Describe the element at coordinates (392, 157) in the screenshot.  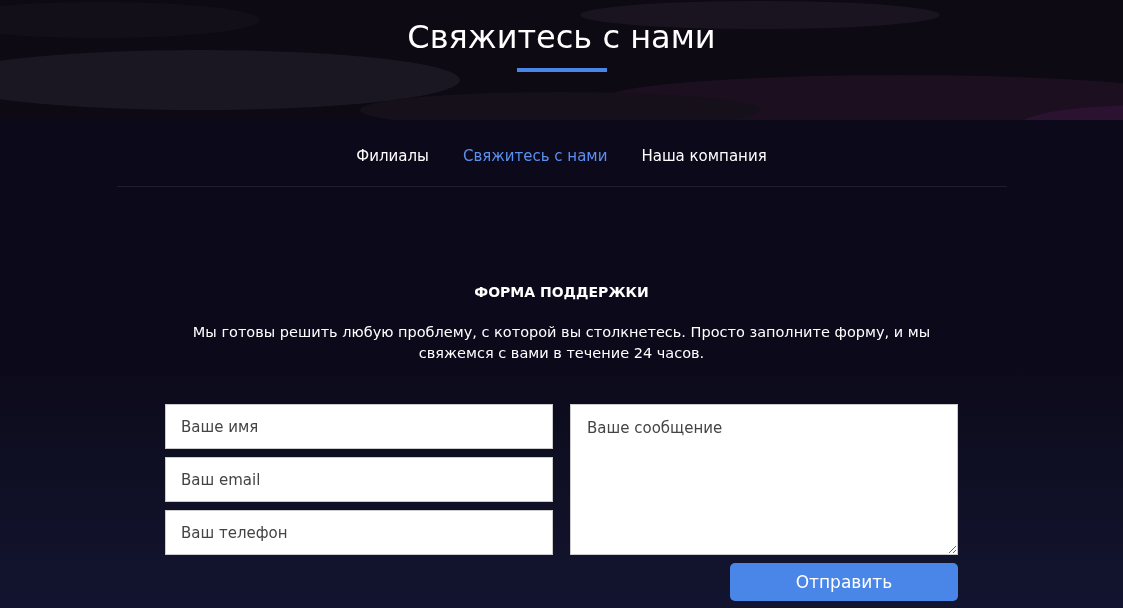
I see `nav-link: Филиалы` at that location.